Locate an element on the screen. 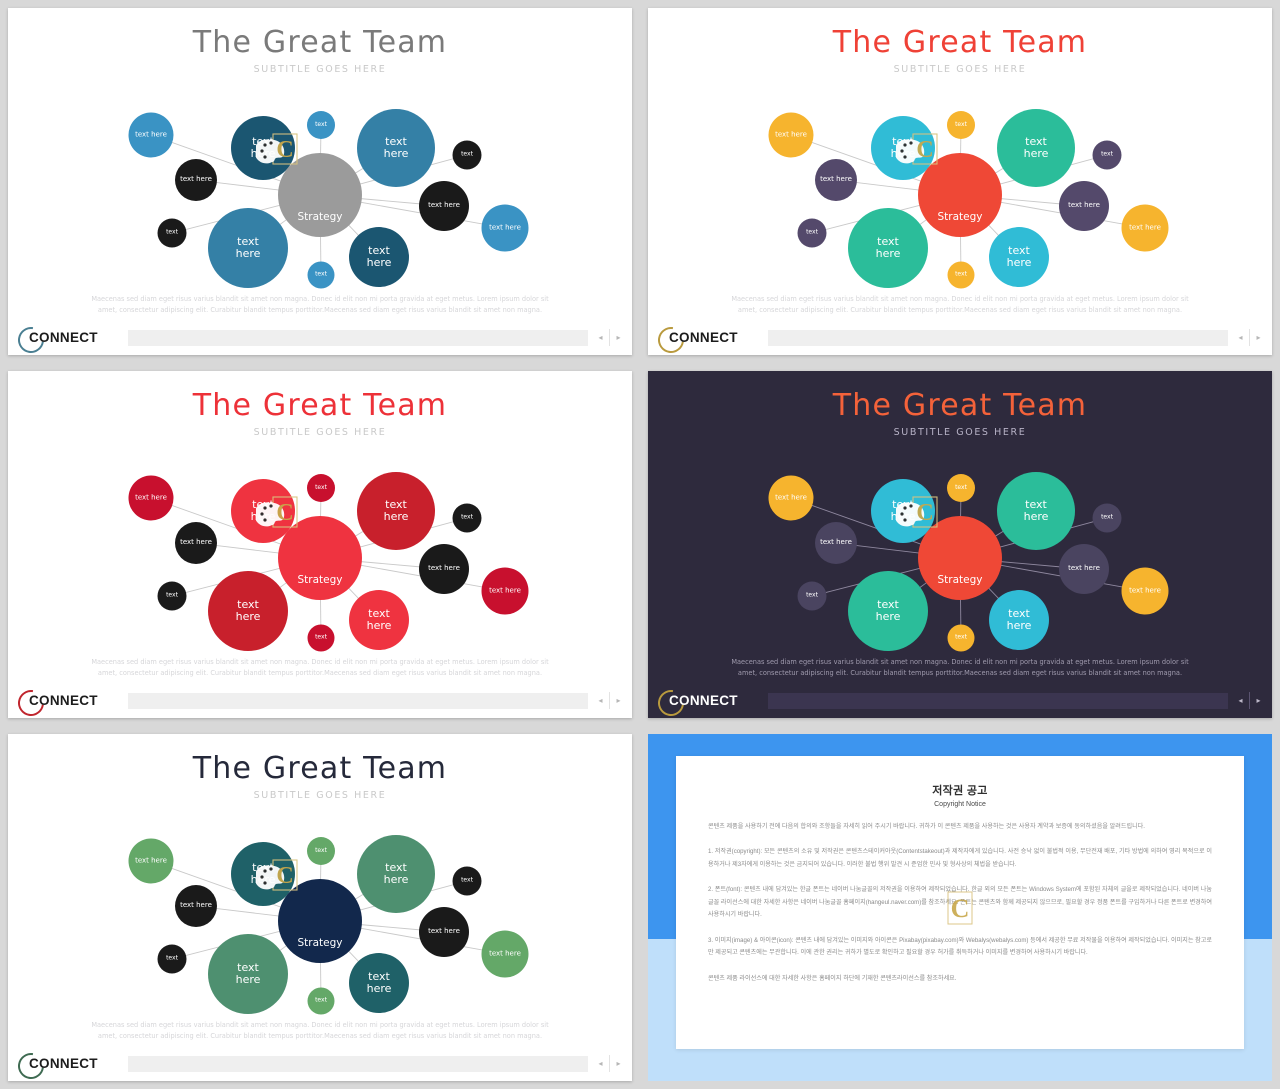 Image resolution: width=1280 pixels, height=1089 pixels. svg-text: C is located at coordinates (924, 513).